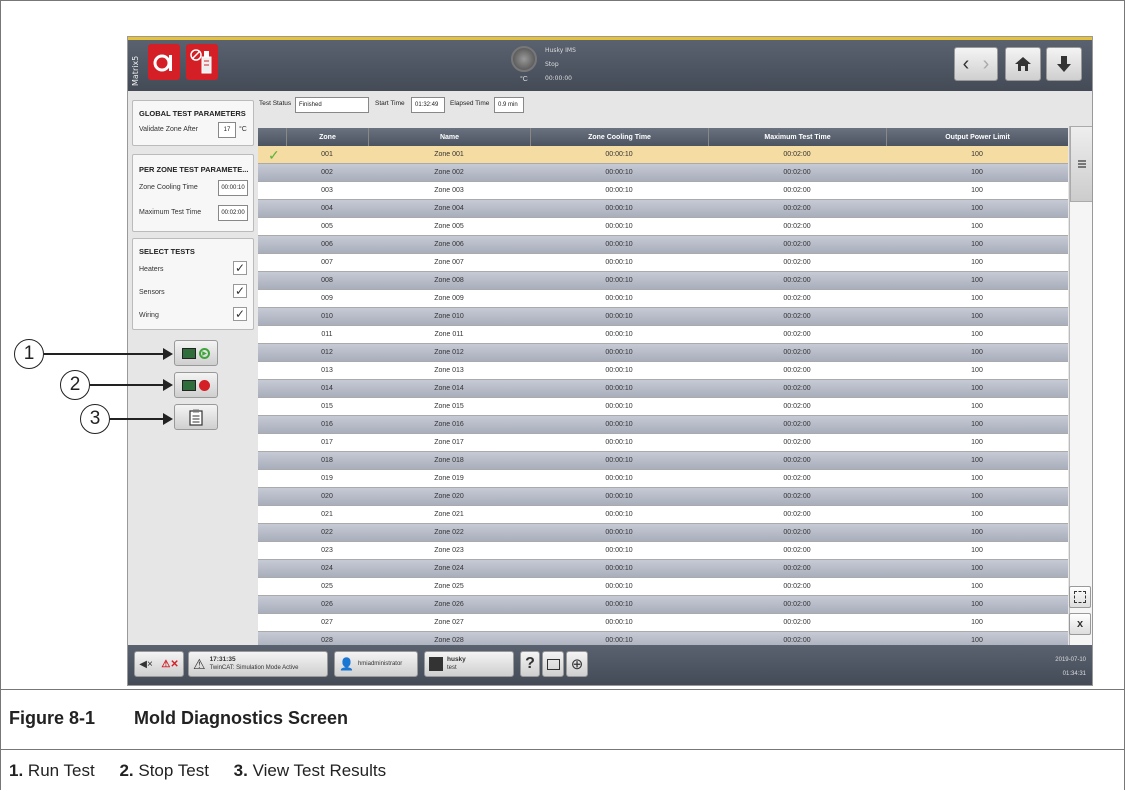  What do you see at coordinates (663, 407) in the screenshot?
I see `table-row: 015 Zone 015 00:00:10 00:02:00 100` at bounding box center [663, 407].